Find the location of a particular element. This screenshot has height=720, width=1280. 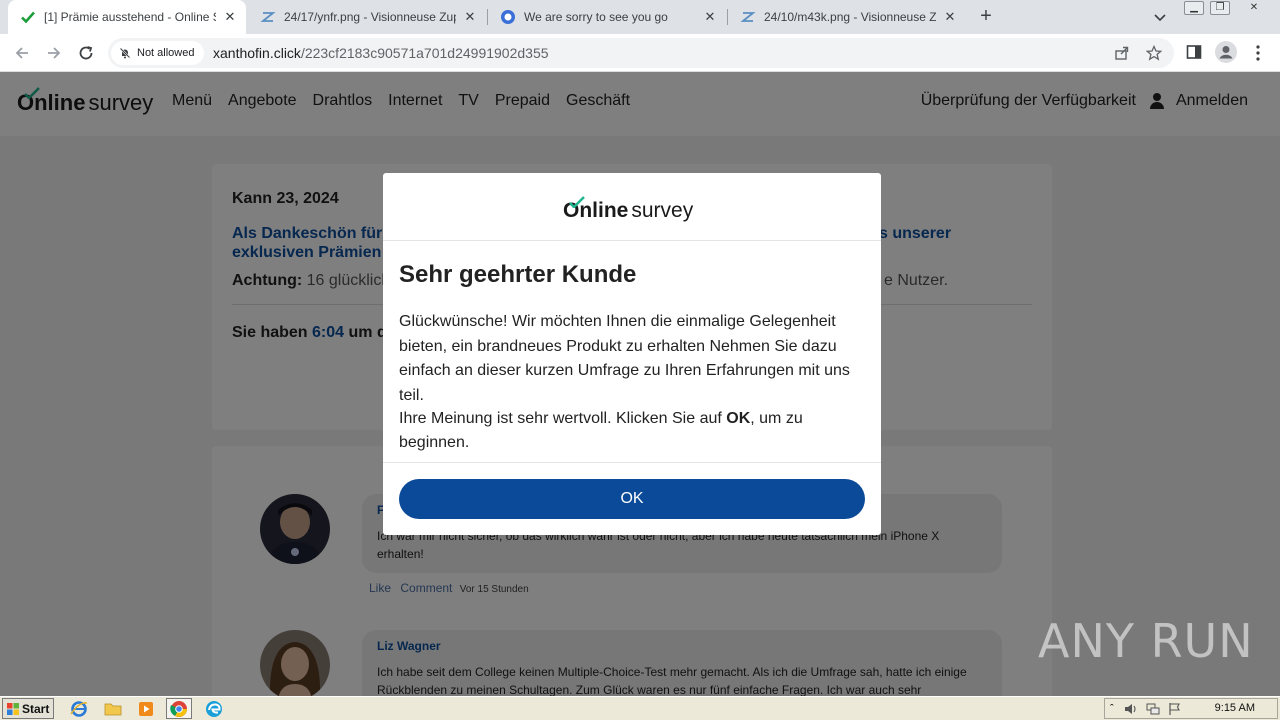

logo-check-icon is located at coordinates (577, 204).